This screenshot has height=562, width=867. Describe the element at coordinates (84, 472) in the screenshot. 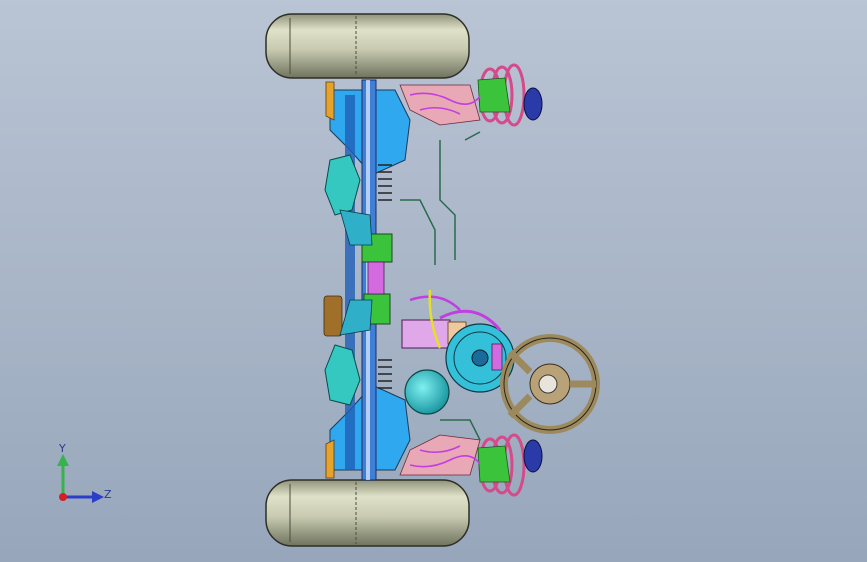

I see `coordinate-triad: Y Z` at that location.